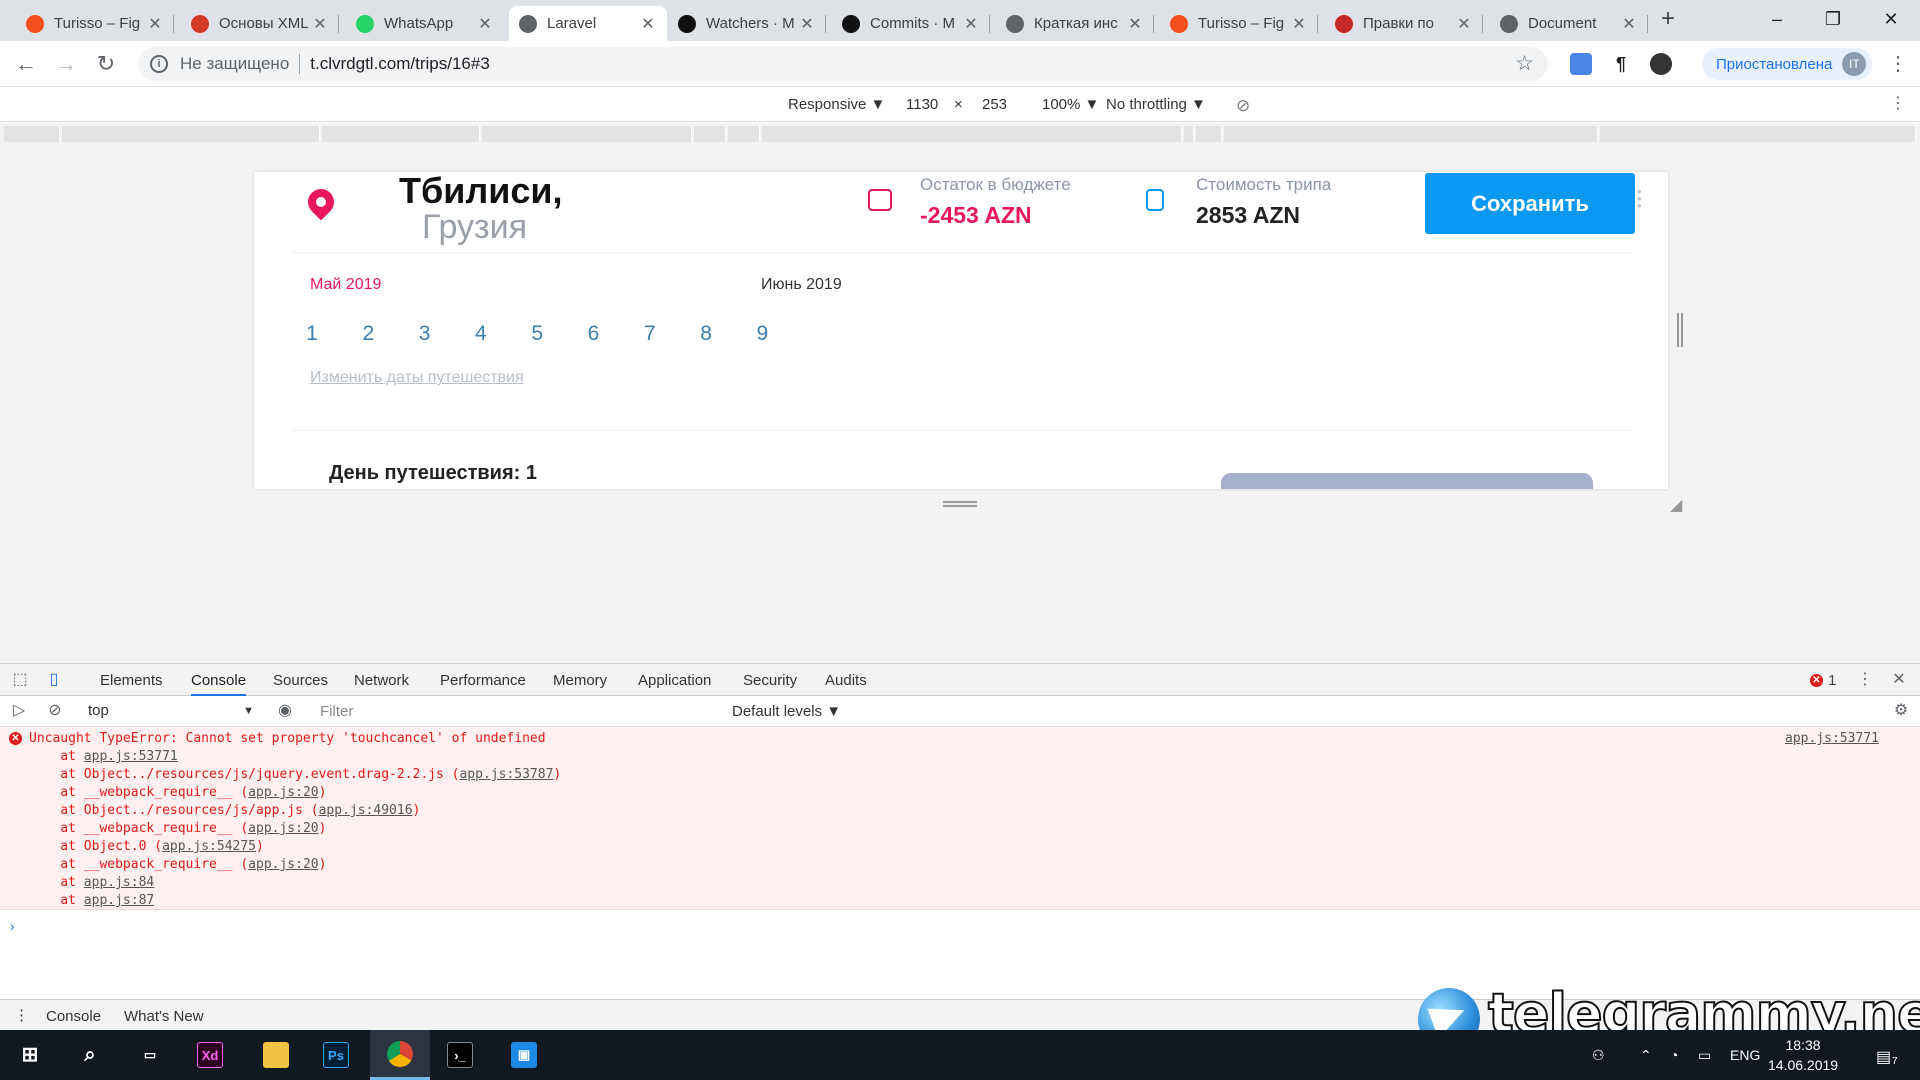  I want to click on device-mode-select: Responsive ▼, so click(836, 104).